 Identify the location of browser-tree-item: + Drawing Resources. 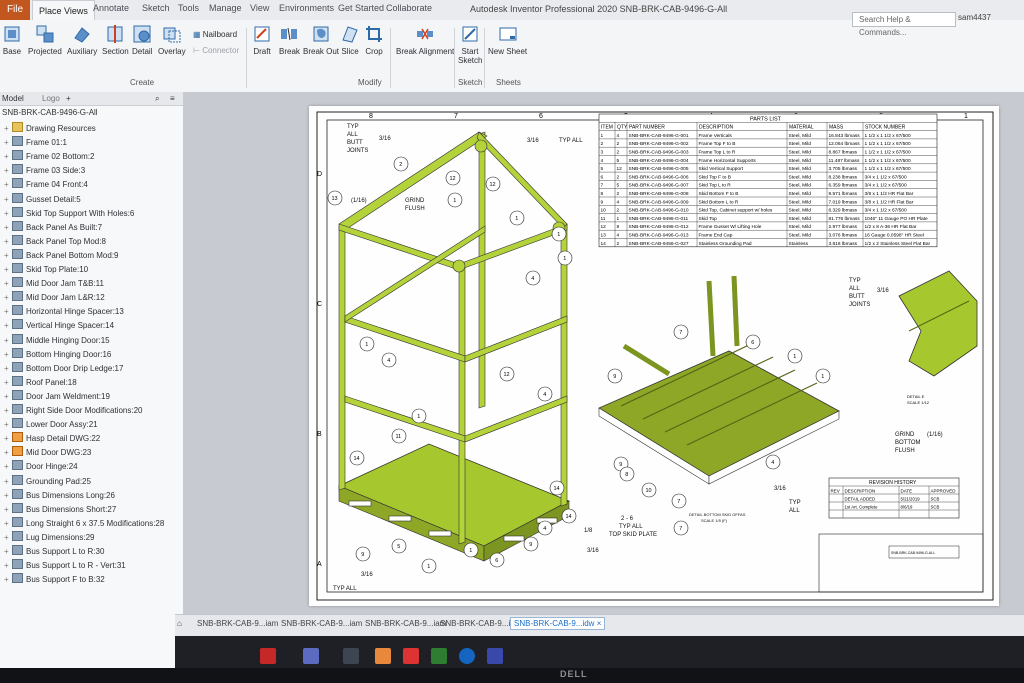
(50, 129).